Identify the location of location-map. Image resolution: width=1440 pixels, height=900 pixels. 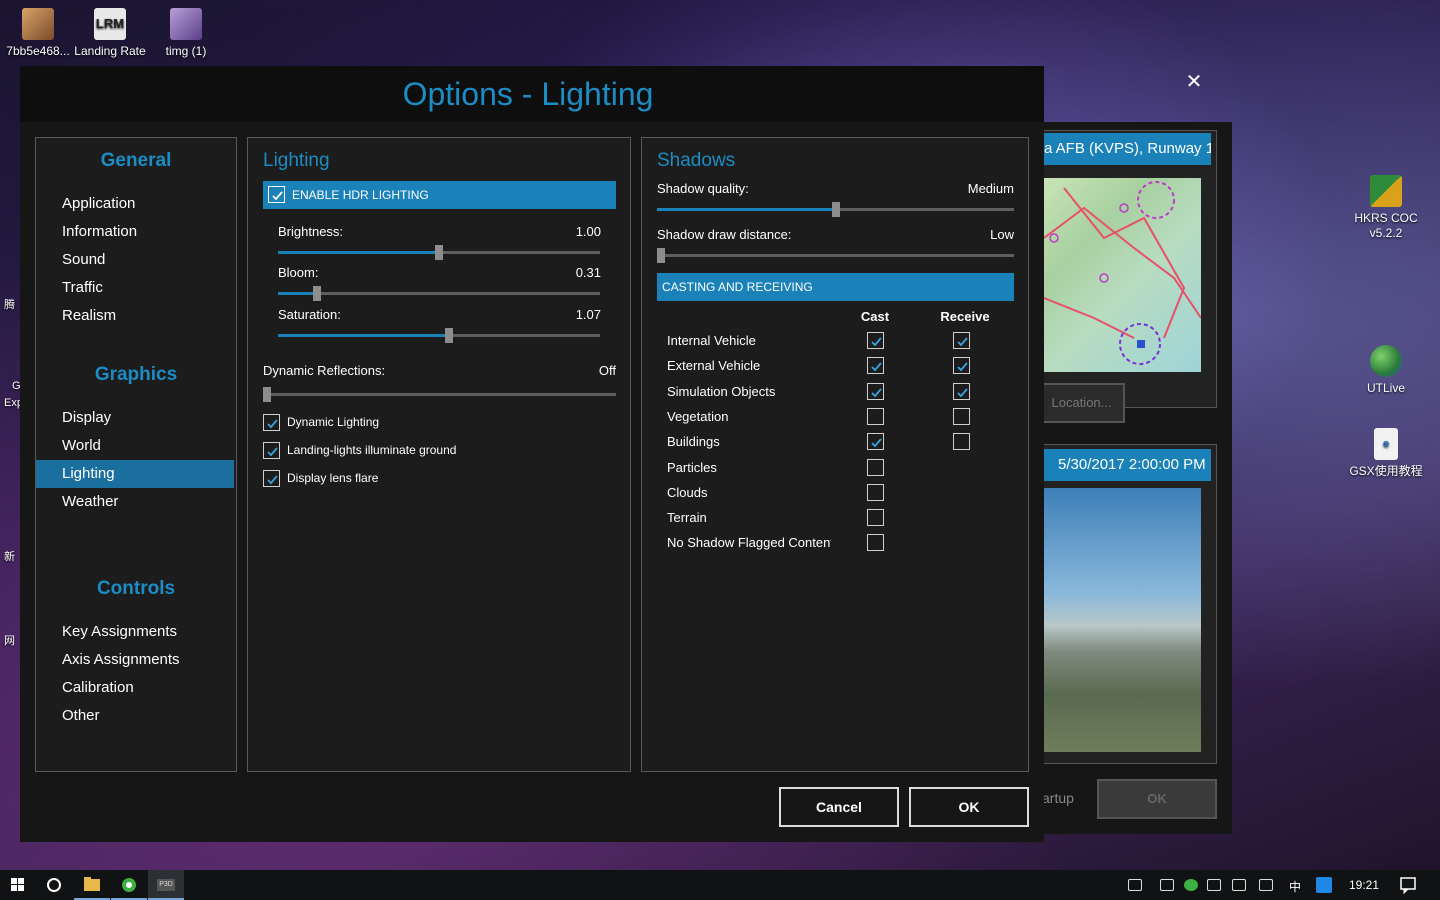
(1122, 275).